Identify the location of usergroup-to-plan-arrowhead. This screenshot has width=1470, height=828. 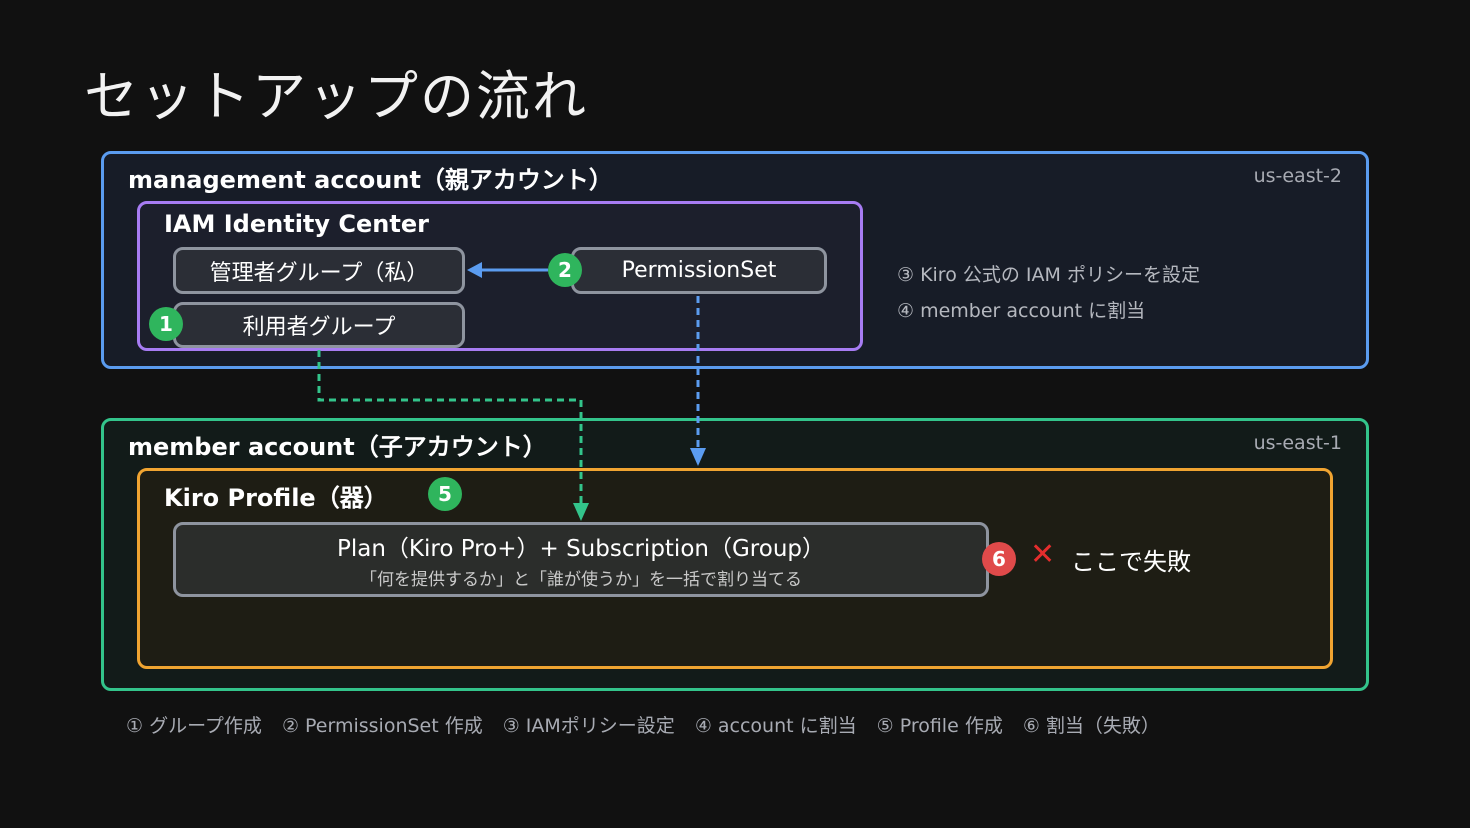
(581, 512).